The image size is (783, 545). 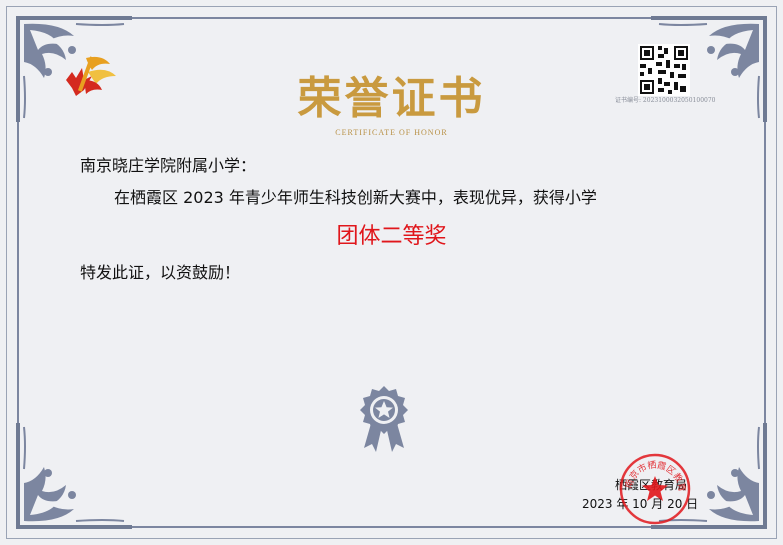 What do you see at coordinates (168, 165) in the screenshot?
I see `recipient-line: 南京晓庄学院附属小学：` at bounding box center [168, 165].